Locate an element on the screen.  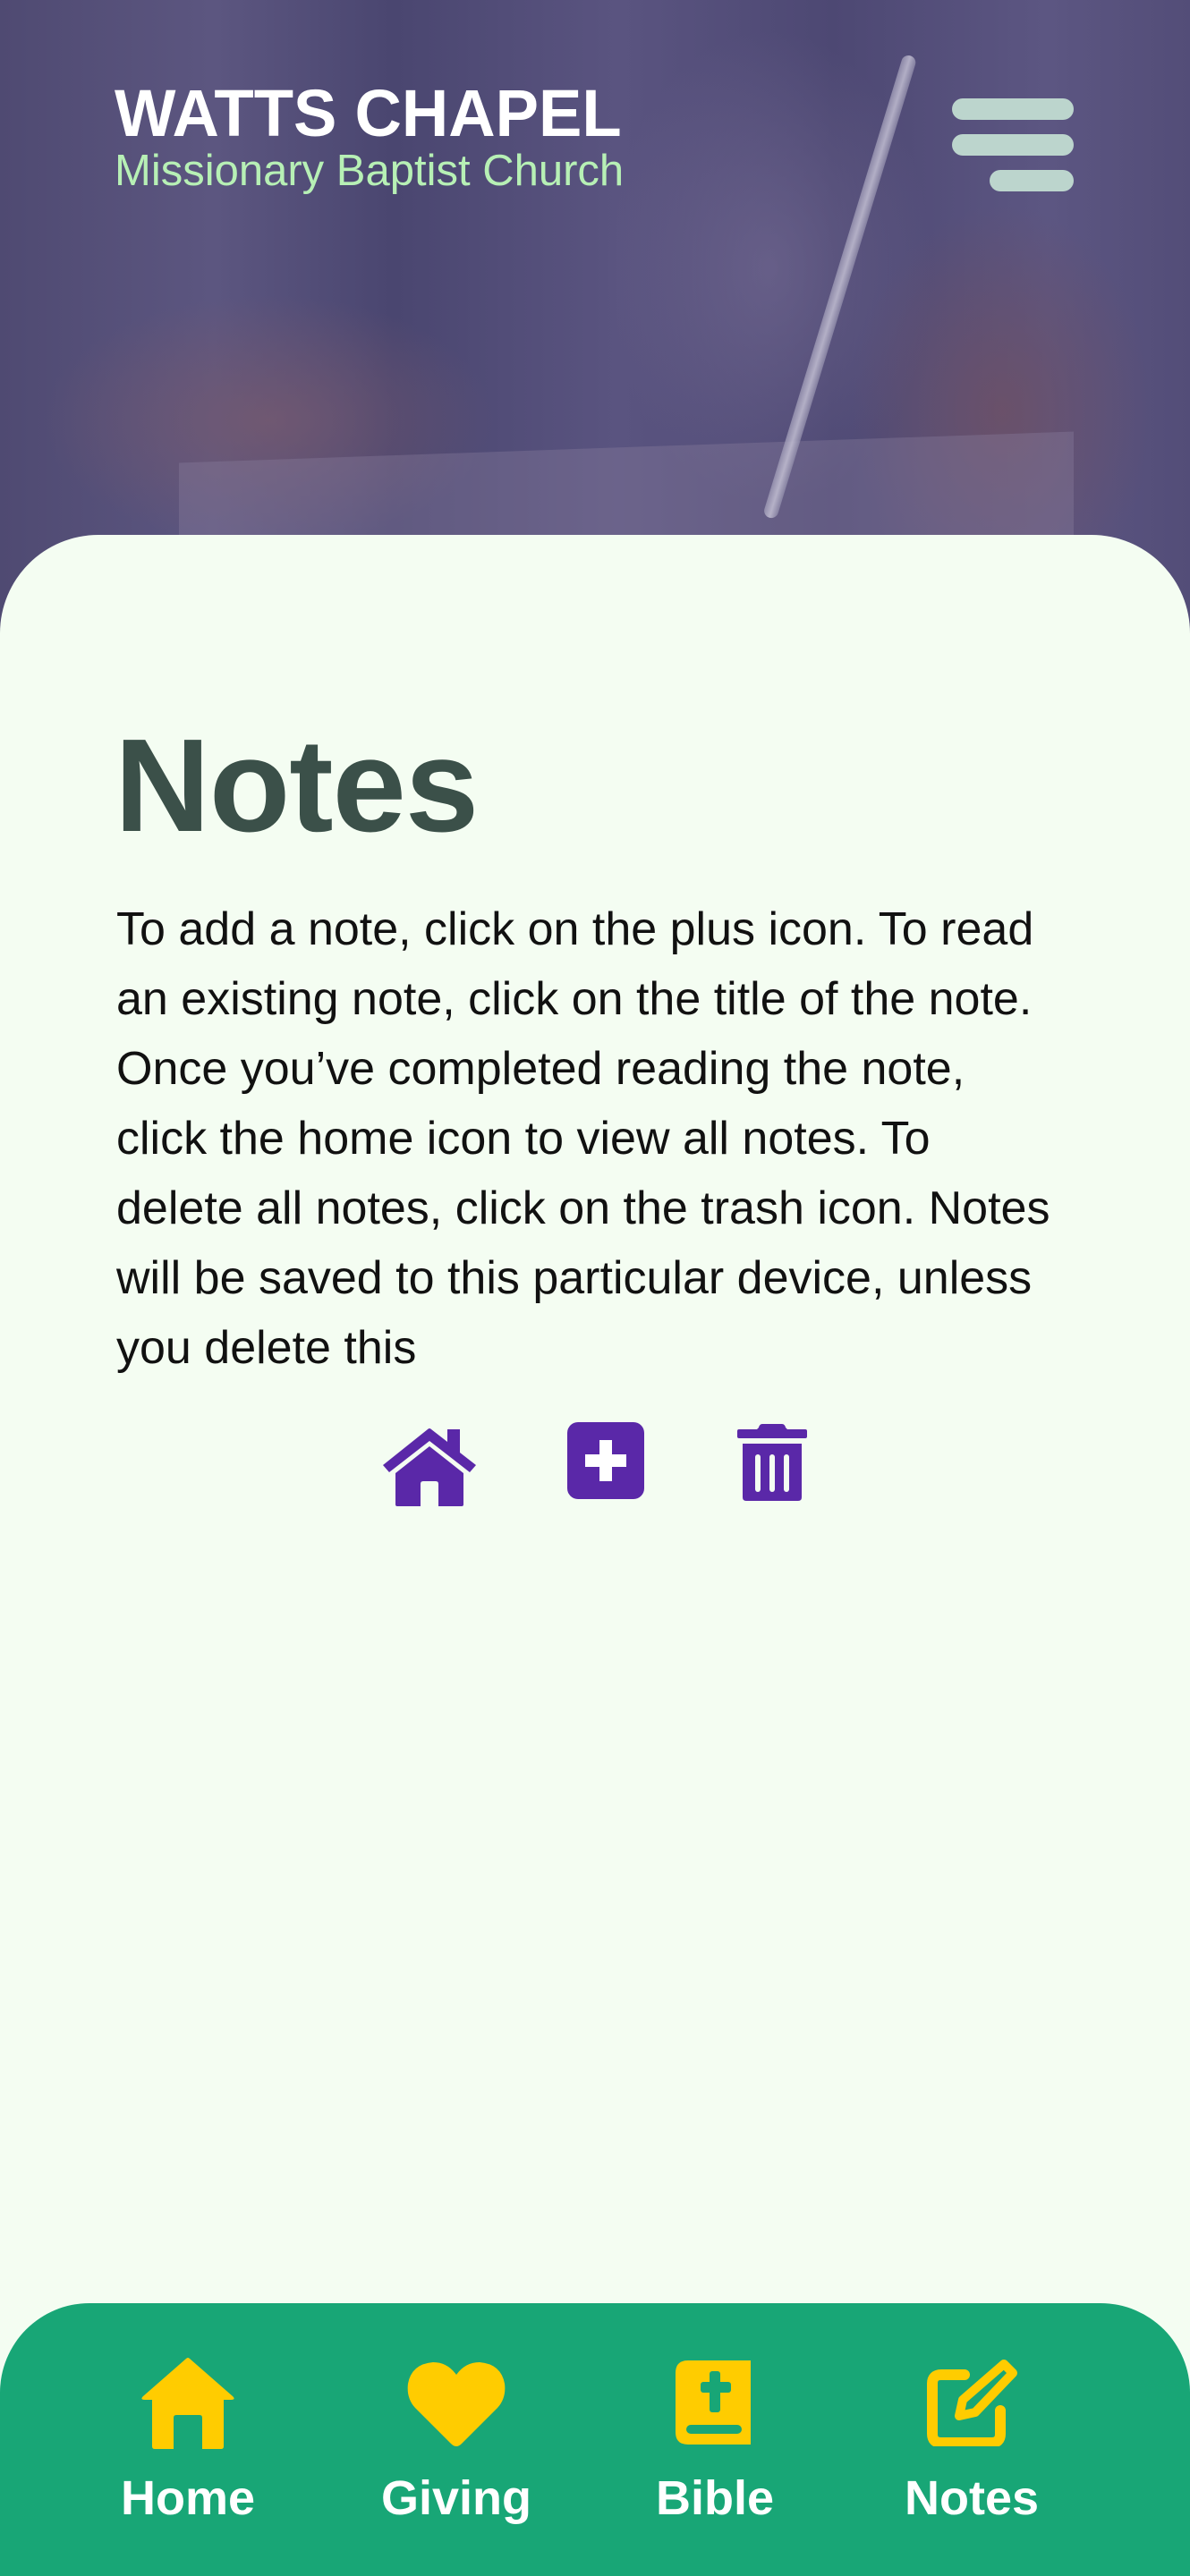
bible-icon is located at coordinates (713, 2402).